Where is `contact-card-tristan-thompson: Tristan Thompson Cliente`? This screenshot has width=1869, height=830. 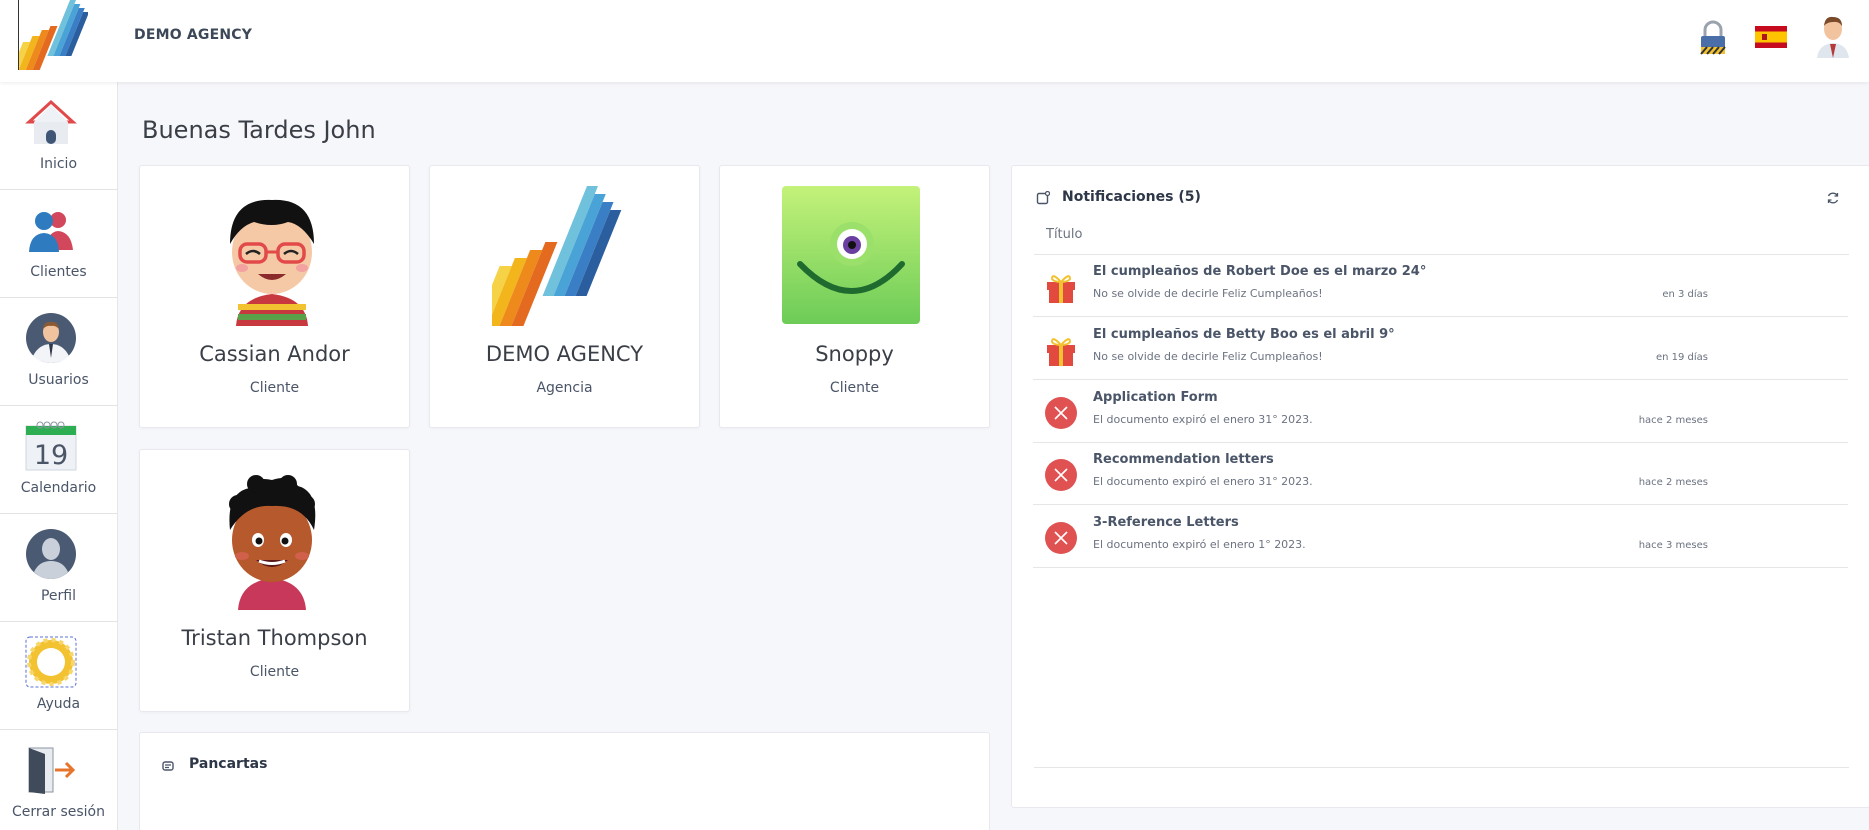 contact-card-tristan-thompson: Tristan Thompson Cliente is located at coordinates (274, 580).